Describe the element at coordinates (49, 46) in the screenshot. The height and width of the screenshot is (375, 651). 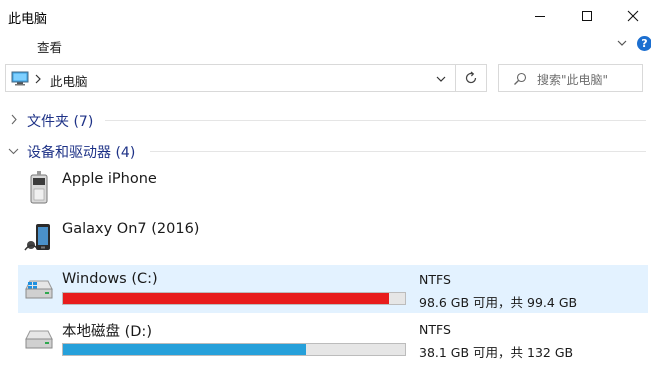
I see `tab-view: 查看` at that location.